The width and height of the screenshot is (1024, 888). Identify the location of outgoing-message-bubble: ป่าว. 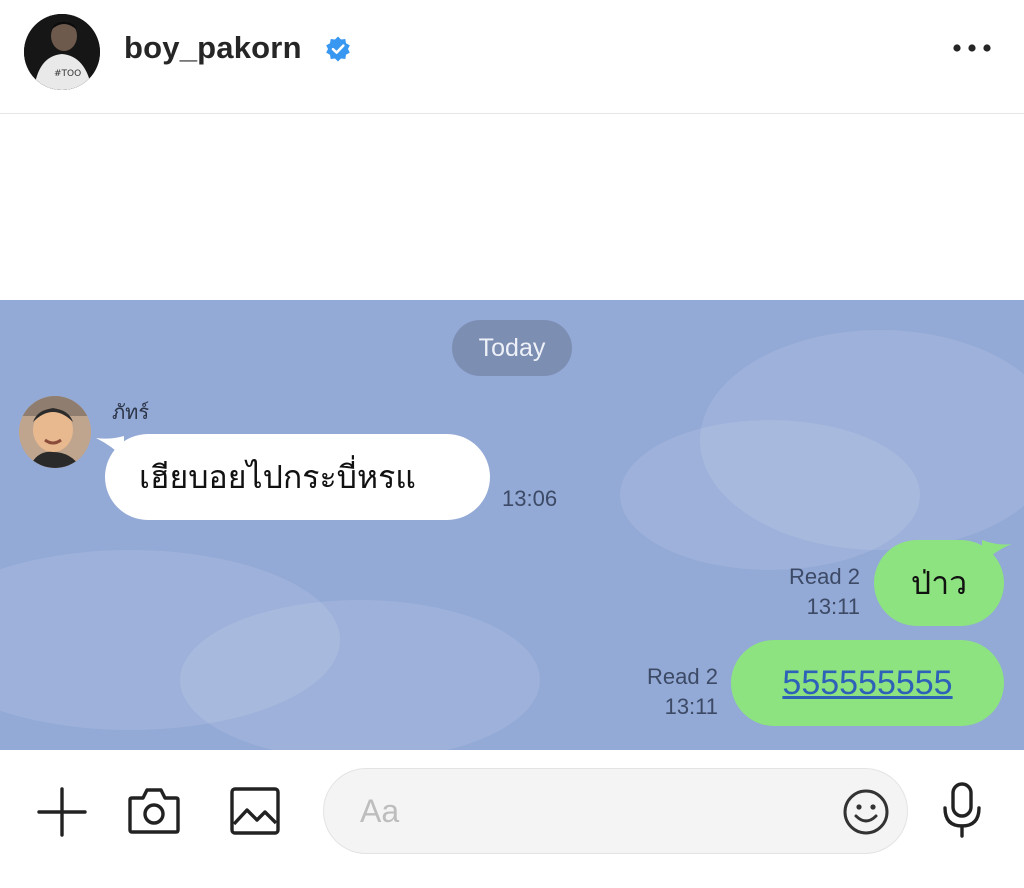
(939, 583).